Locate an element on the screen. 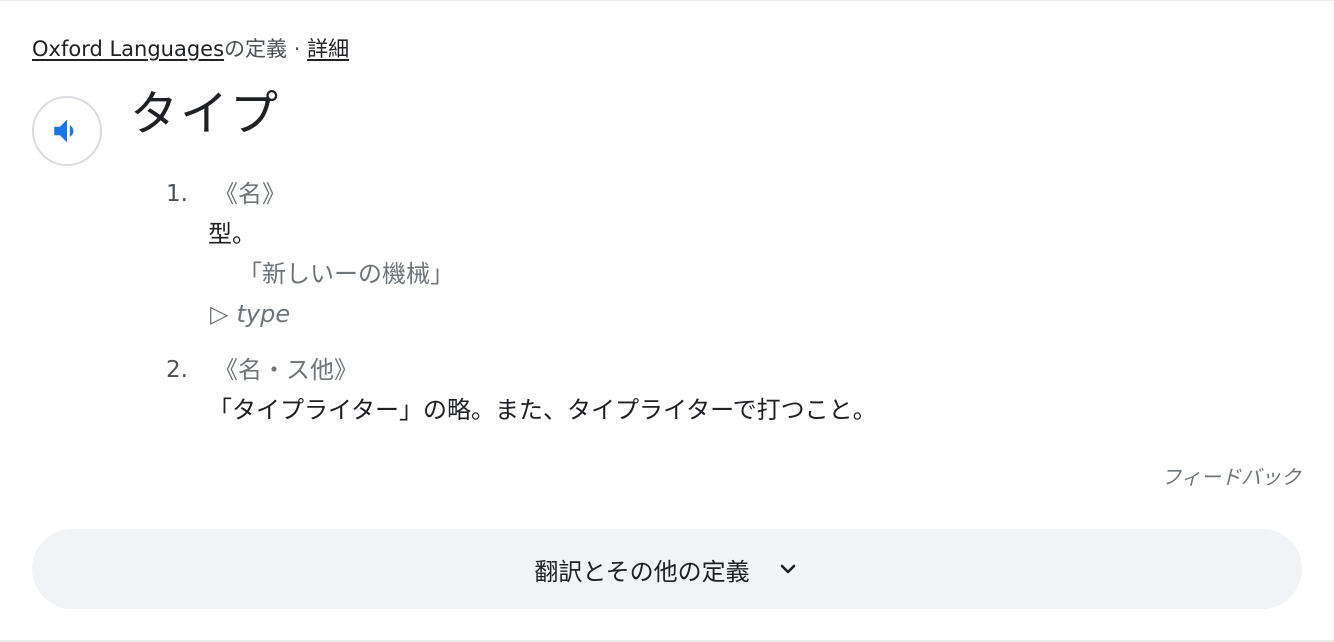 This screenshot has width=1334, height=642. source-suffix: の定義 is located at coordinates (256, 49).